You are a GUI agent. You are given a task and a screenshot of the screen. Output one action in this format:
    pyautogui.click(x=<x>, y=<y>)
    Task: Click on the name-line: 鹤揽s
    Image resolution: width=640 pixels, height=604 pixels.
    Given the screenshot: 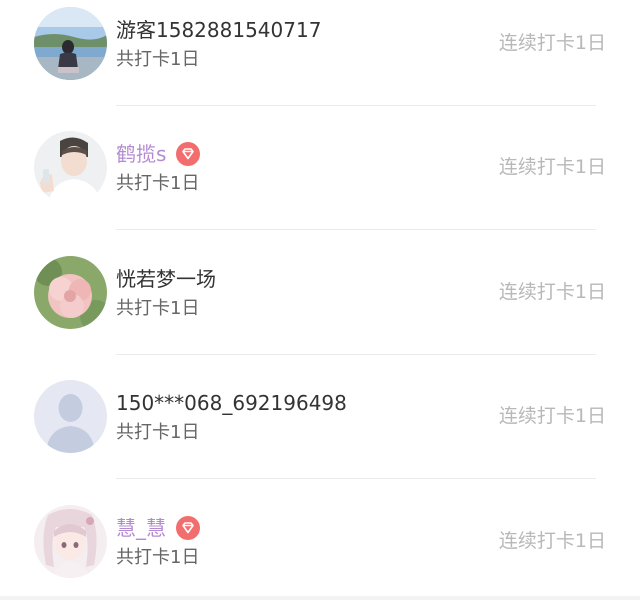 What is the action you would take?
    pyautogui.click(x=158, y=154)
    